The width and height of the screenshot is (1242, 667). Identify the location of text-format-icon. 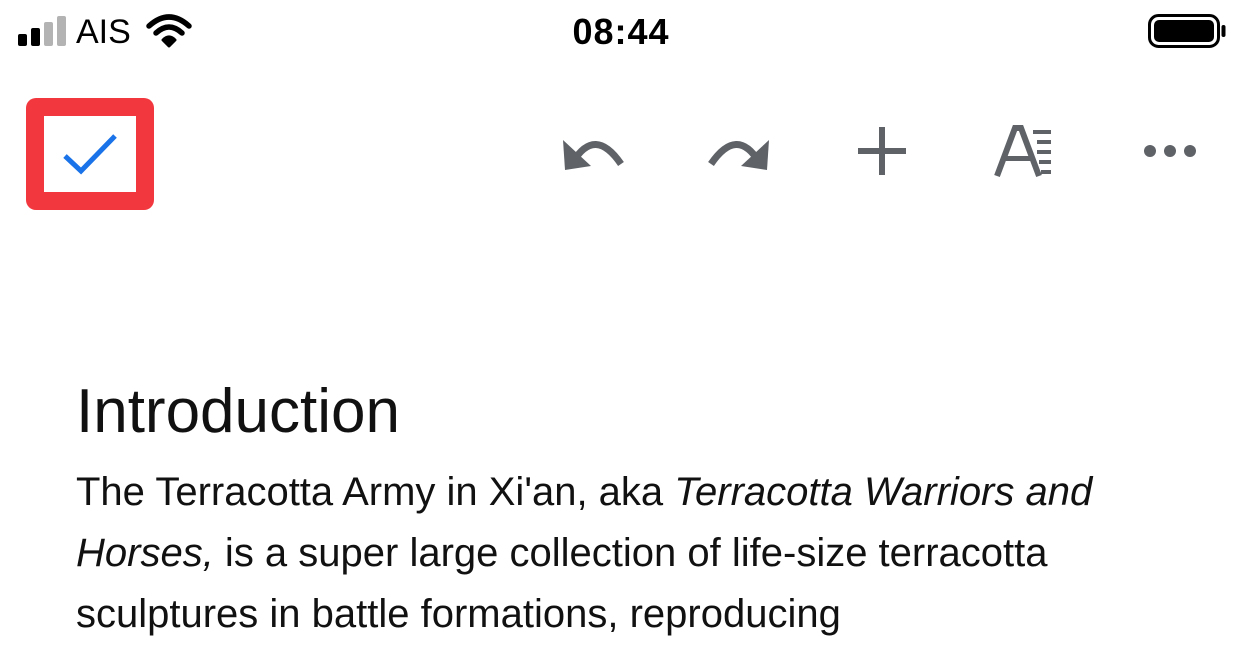
(1022, 151).